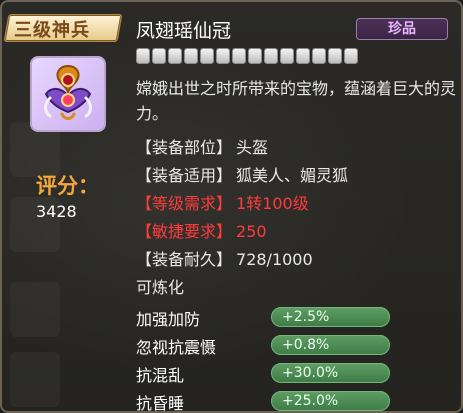  Describe the element at coordinates (330, 317) in the screenshot. I see `attribute-value-bar: +2.5%` at that location.